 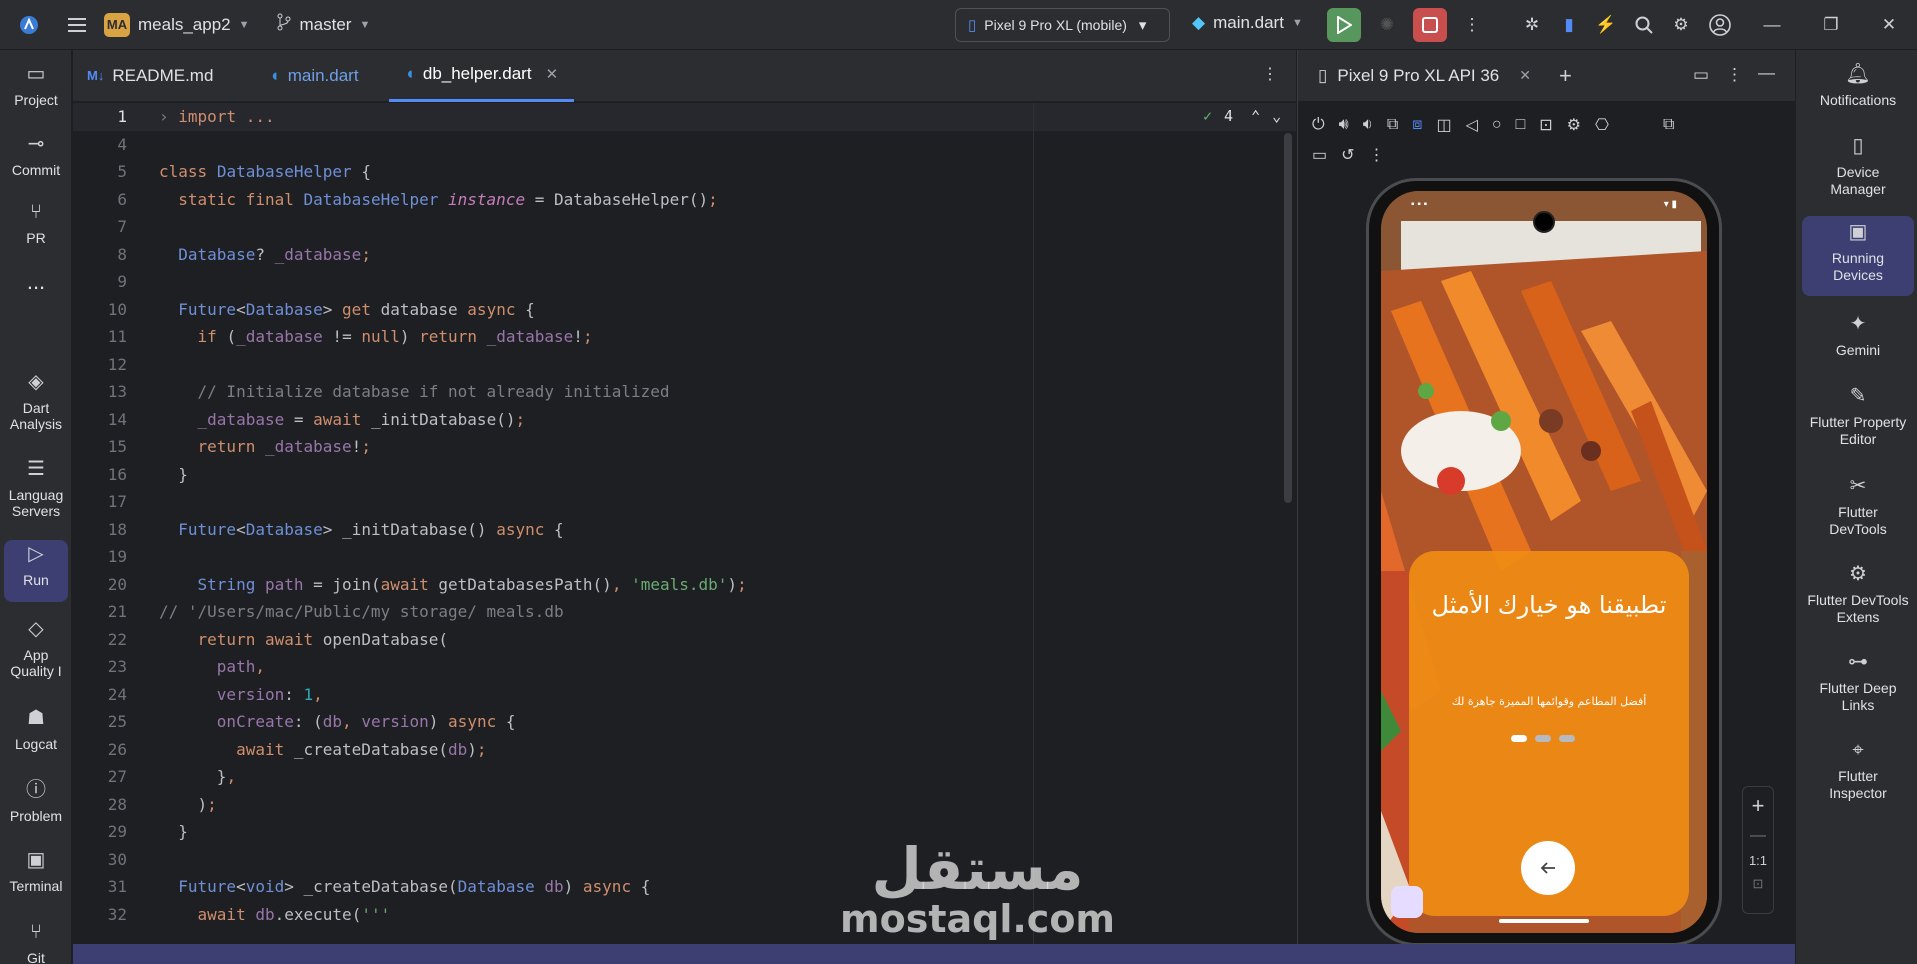 I want to click on tool-label: Dart Analysis, so click(x=36, y=416).